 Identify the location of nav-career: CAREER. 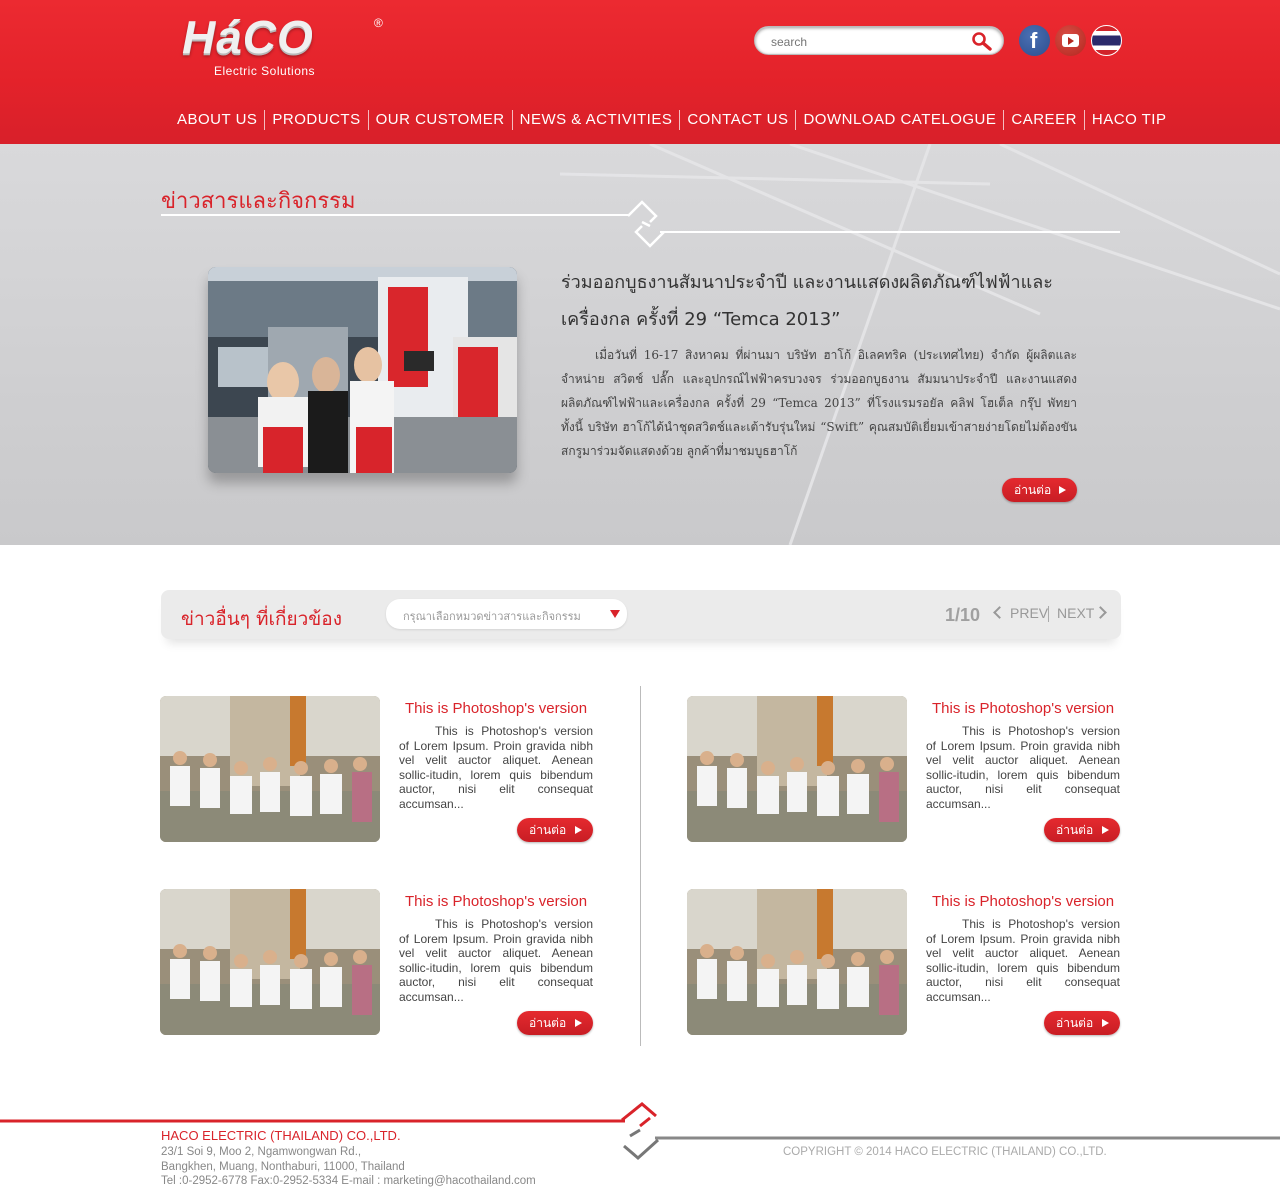
(1044, 120).